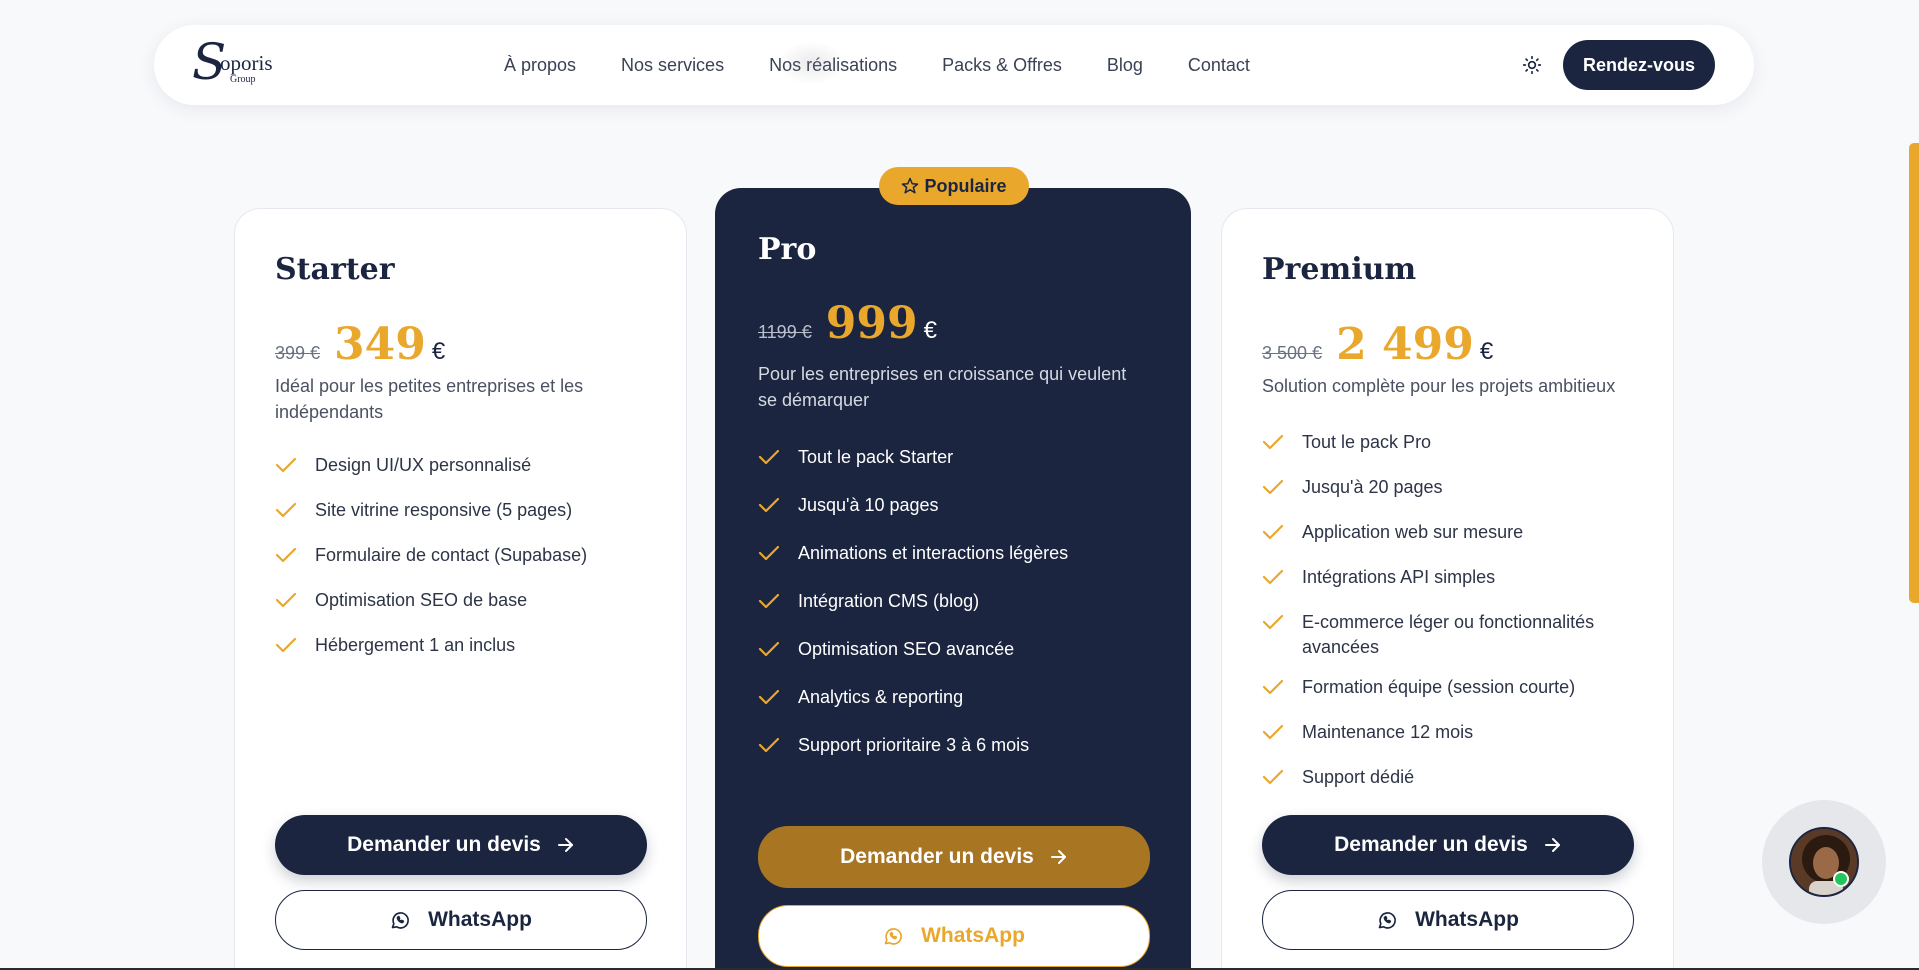 This screenshot has width=1919, height=970. What do you see at coordinates (965, 185) in the screenshot?
I see `badge-label: Populaire` at bounding box center [965, 185].